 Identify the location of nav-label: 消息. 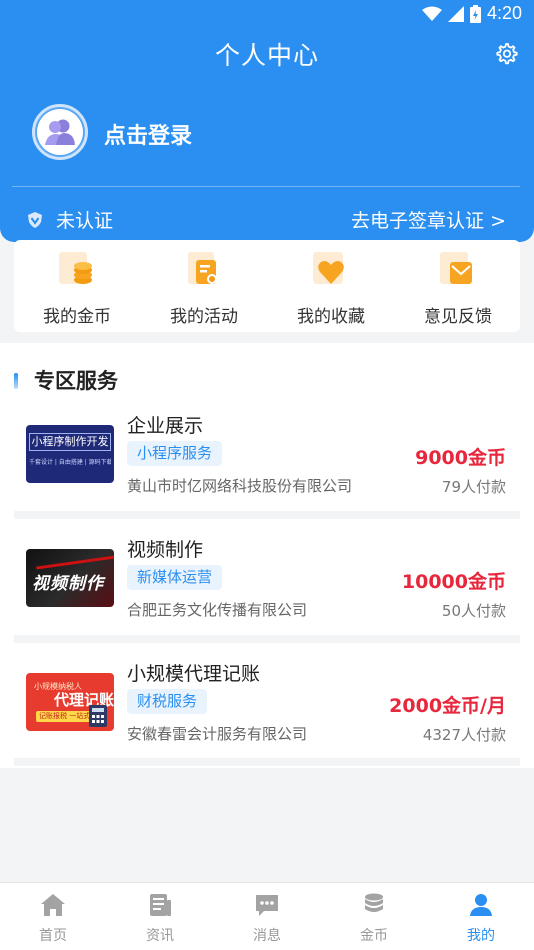
(267, 936).